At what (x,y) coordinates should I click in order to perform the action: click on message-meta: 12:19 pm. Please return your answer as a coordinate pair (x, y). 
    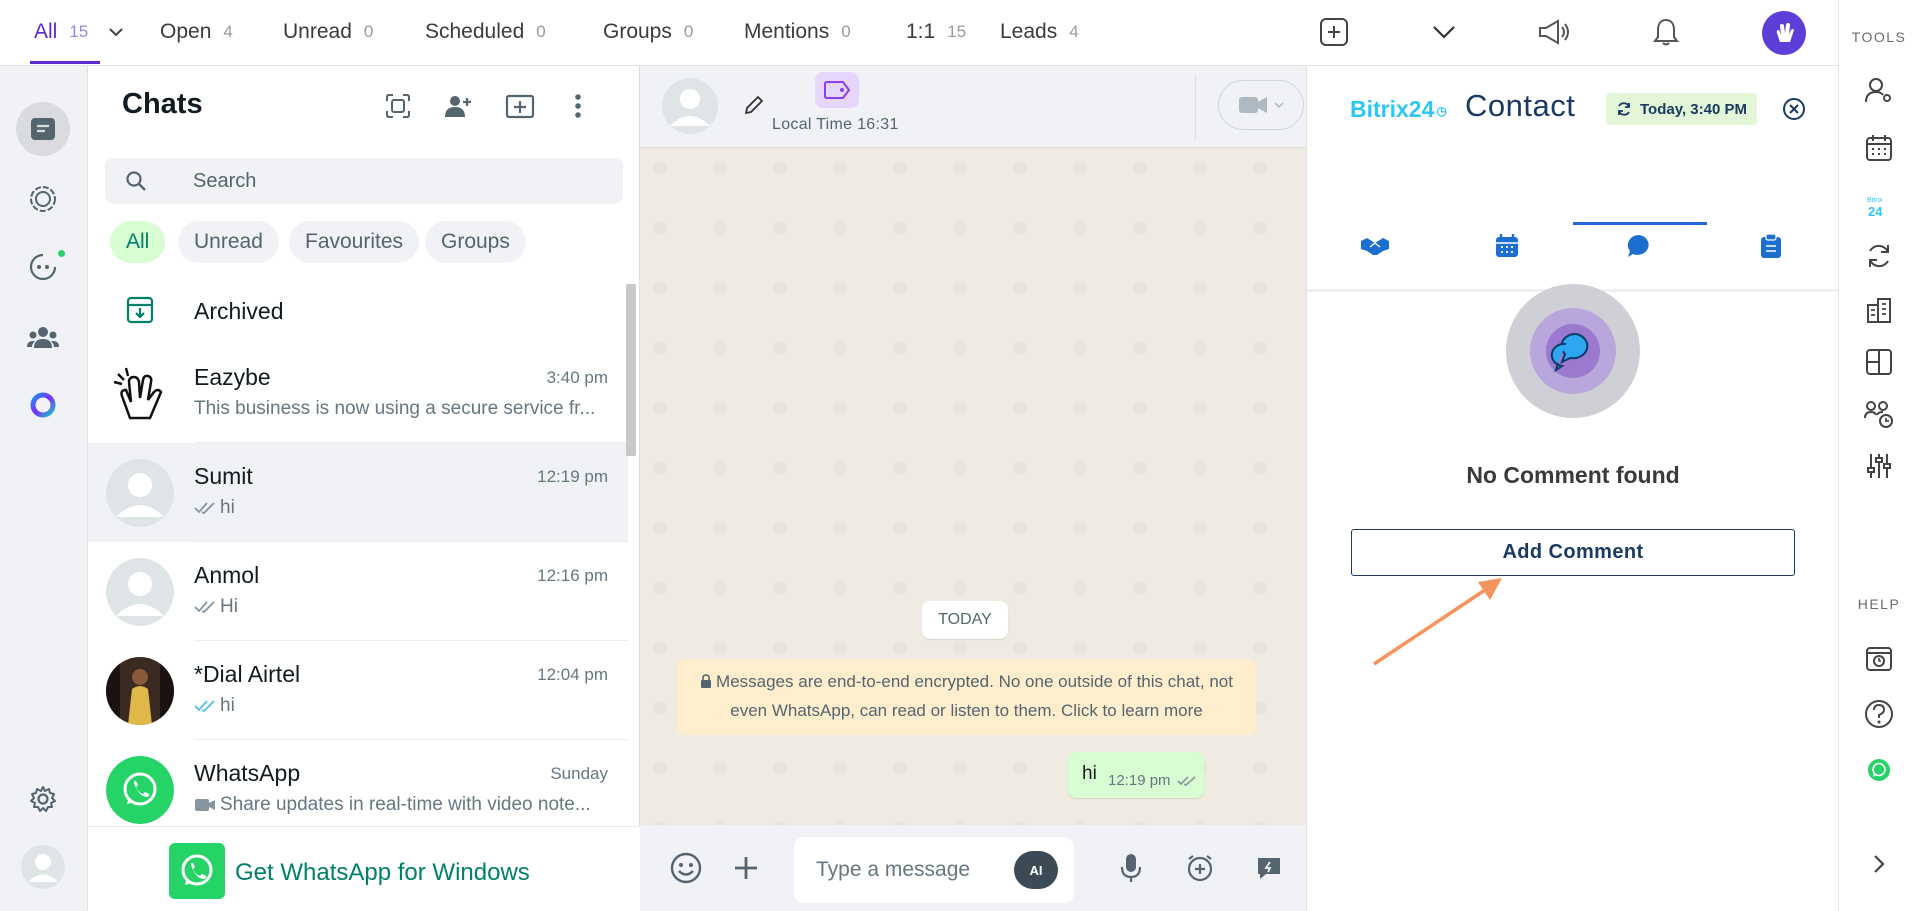
    Looking at the image, I should click on (1152, 780).